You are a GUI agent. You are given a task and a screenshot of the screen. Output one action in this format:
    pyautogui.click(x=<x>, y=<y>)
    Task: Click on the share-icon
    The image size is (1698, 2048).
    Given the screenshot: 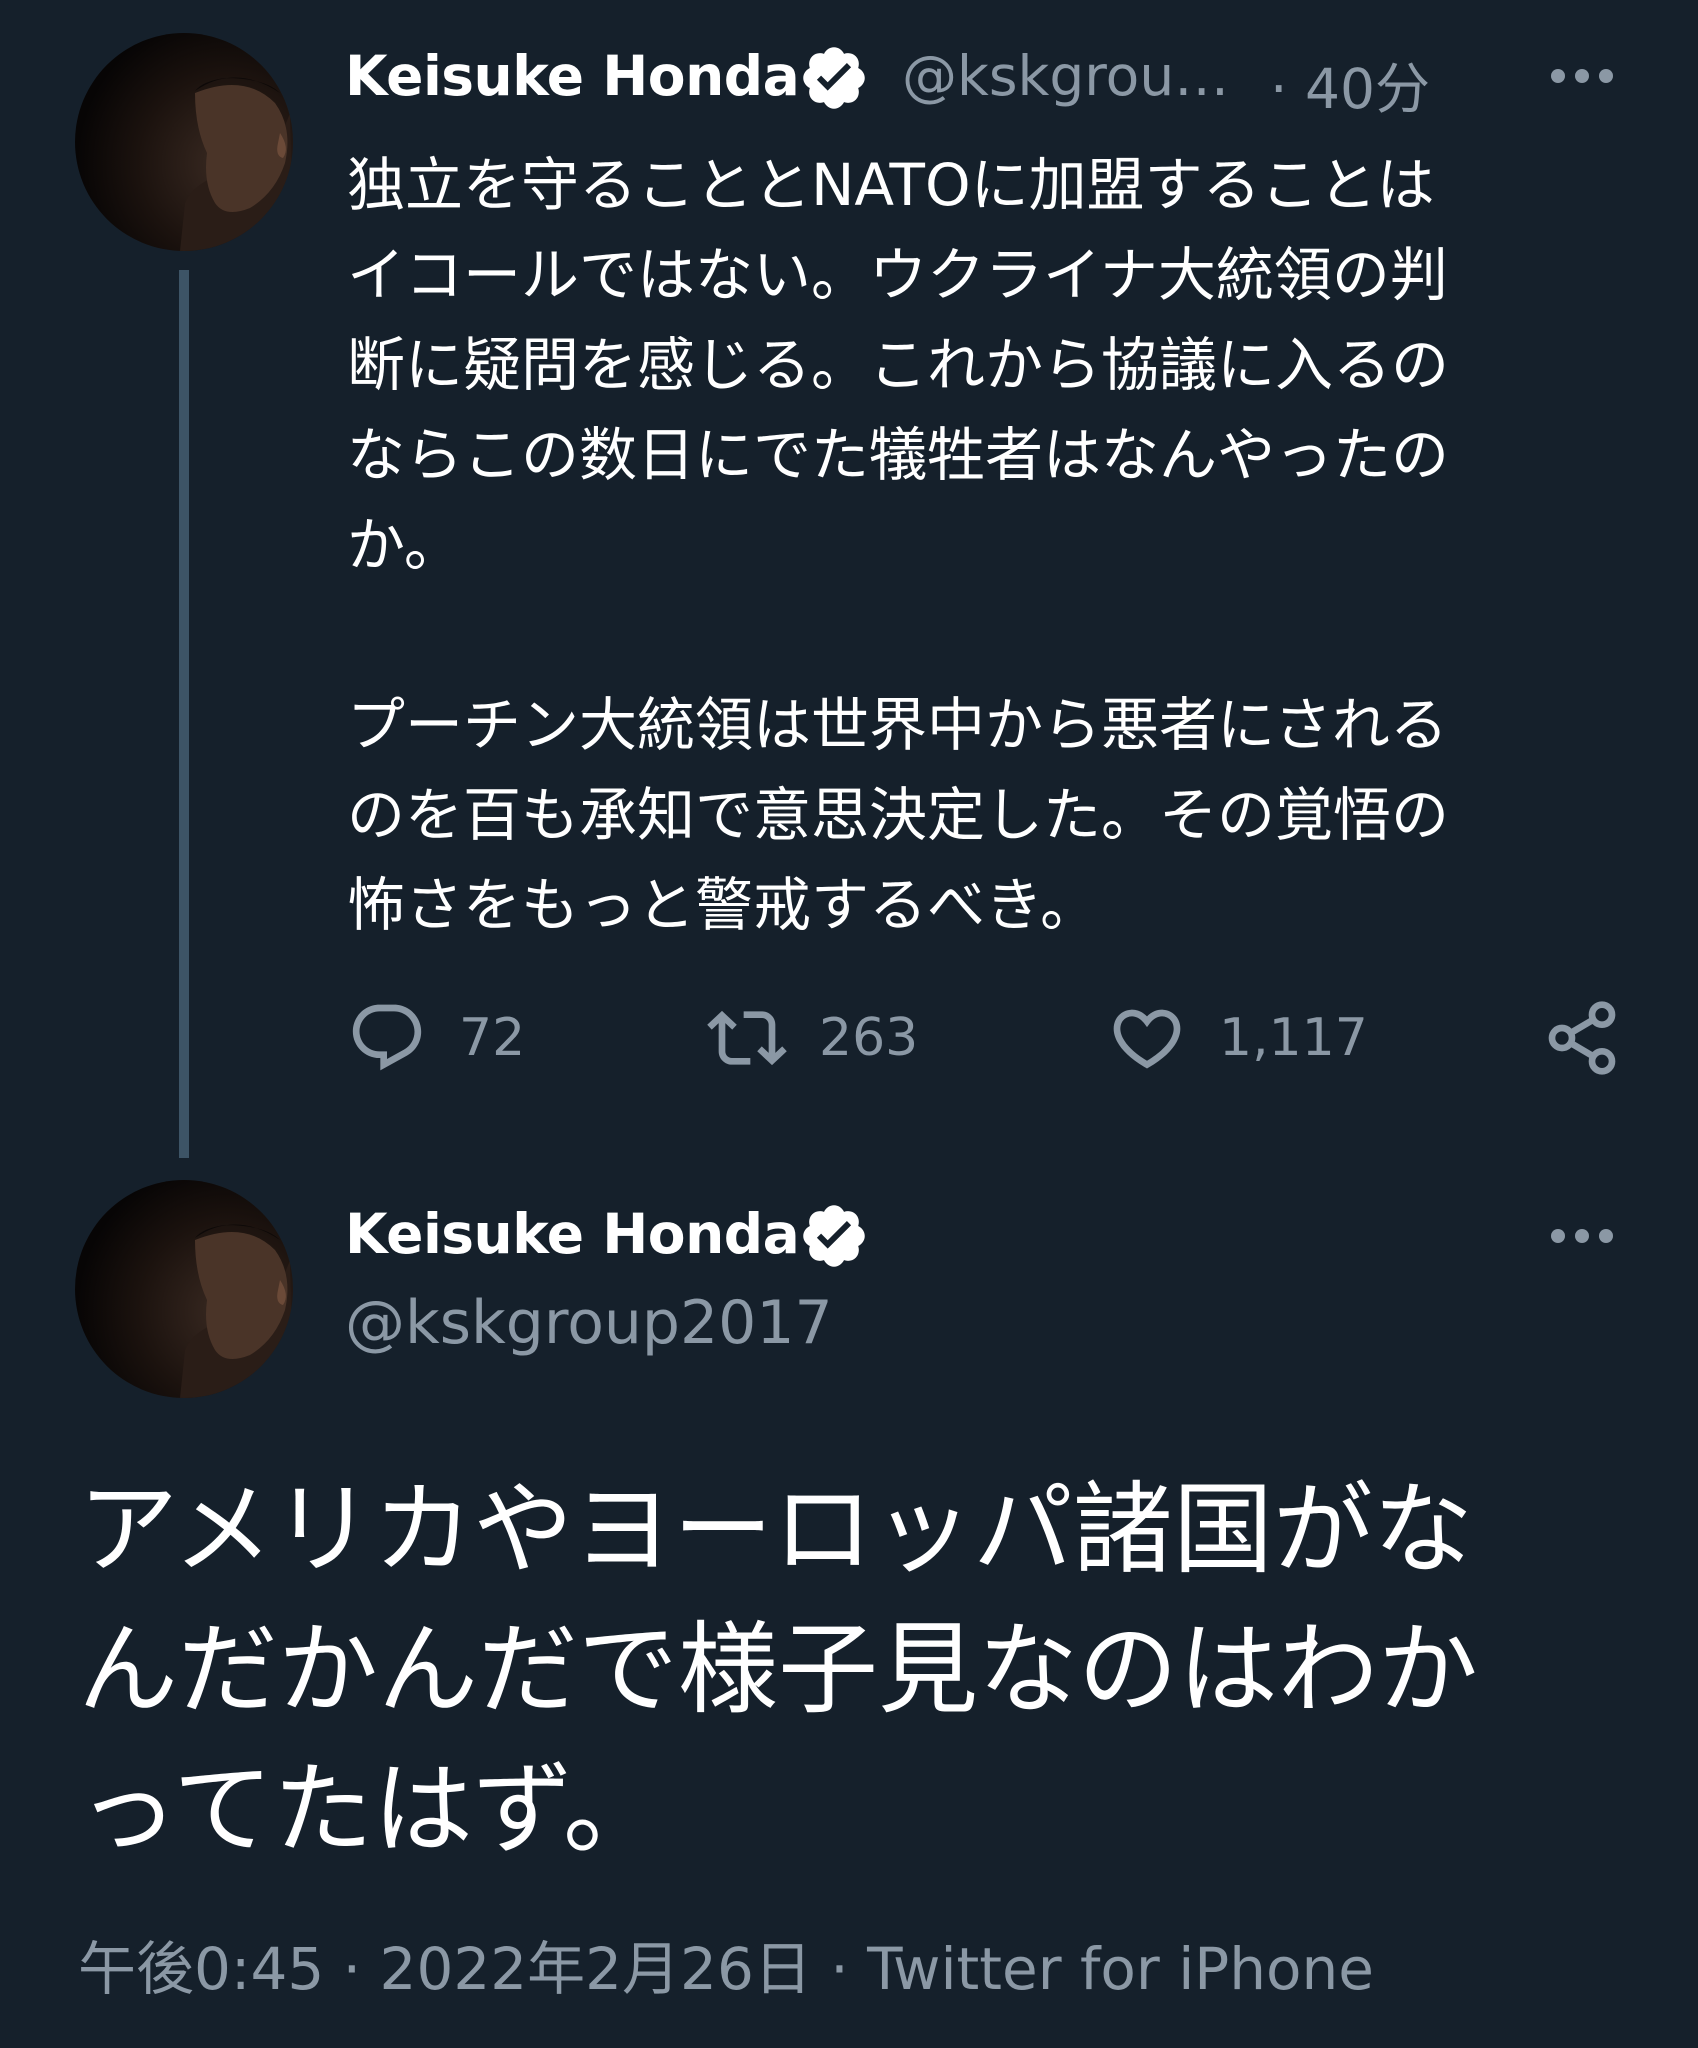 What is the action you would take?
    pyautogui.click(x=1582, y=1038)
    